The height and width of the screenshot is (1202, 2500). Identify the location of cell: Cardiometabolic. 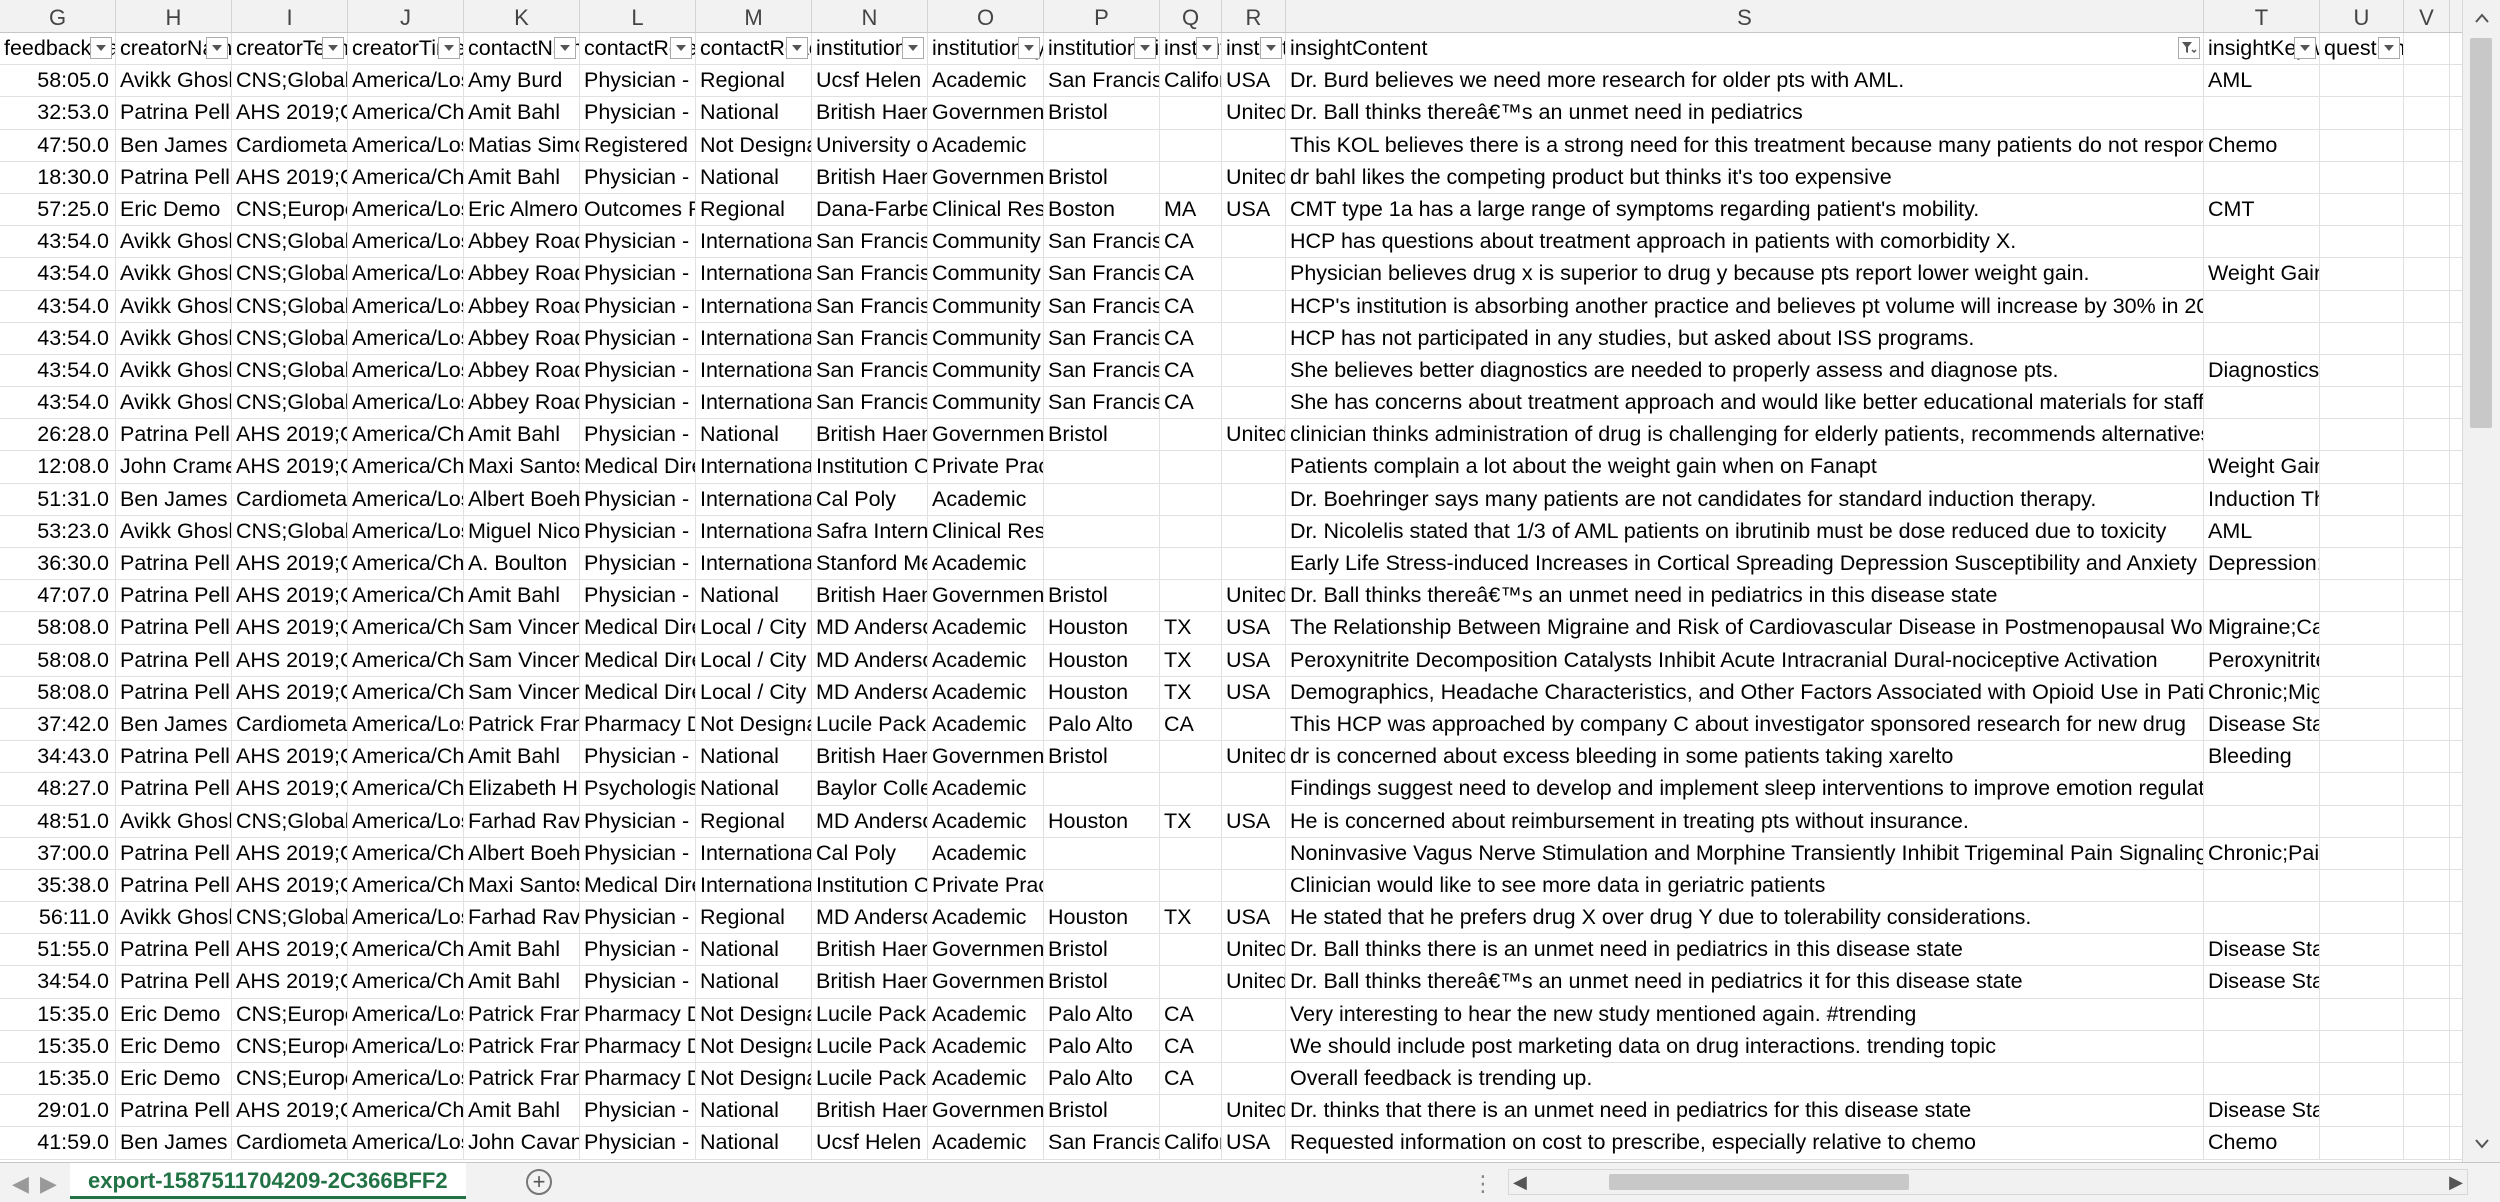
(290, 724).